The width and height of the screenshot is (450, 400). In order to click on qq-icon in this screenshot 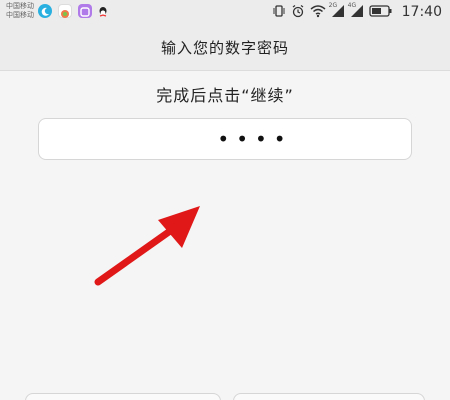, I will do `click(103, 11)`.